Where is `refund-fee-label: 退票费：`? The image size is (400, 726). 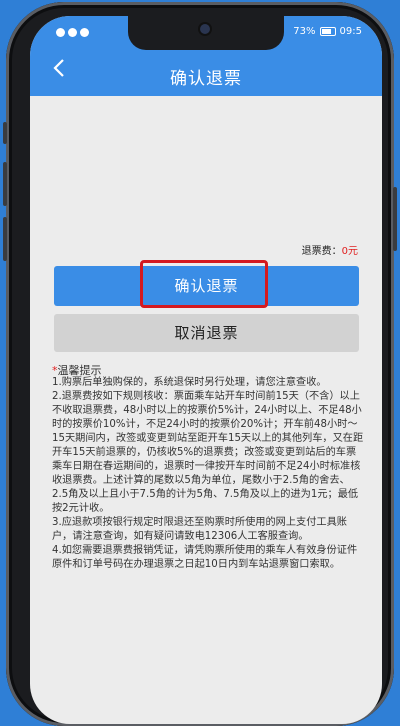 refund-fee-label: 退票费： is located at coordinates (321, 251).